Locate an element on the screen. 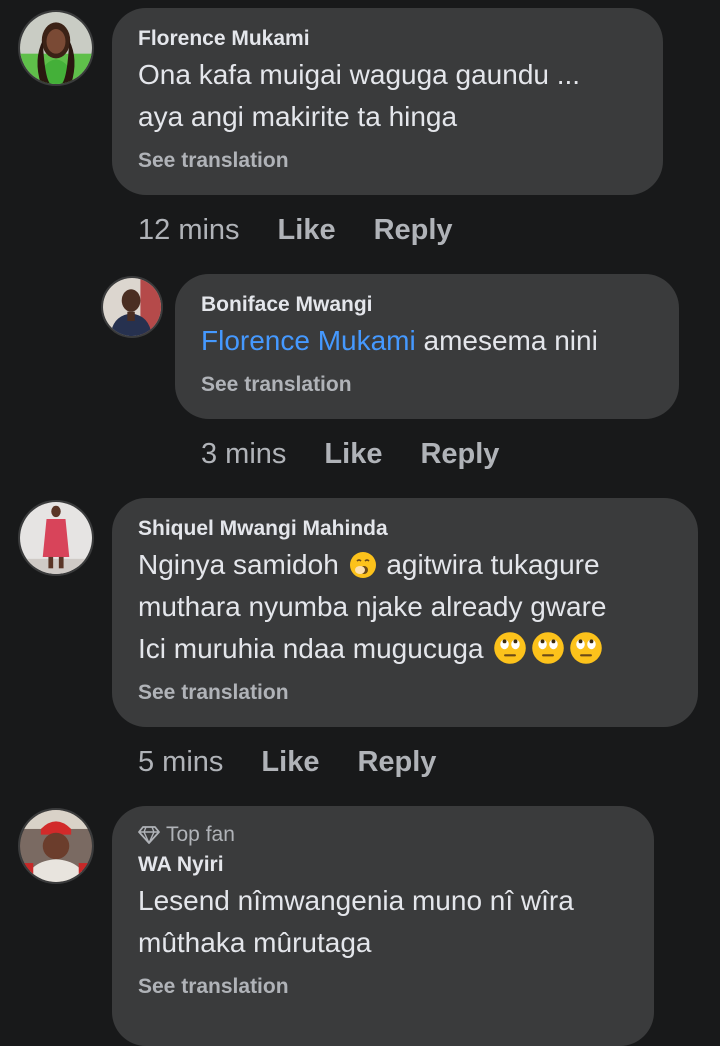  comment-author: WA Nyiri is located at coordinates (383, 865).